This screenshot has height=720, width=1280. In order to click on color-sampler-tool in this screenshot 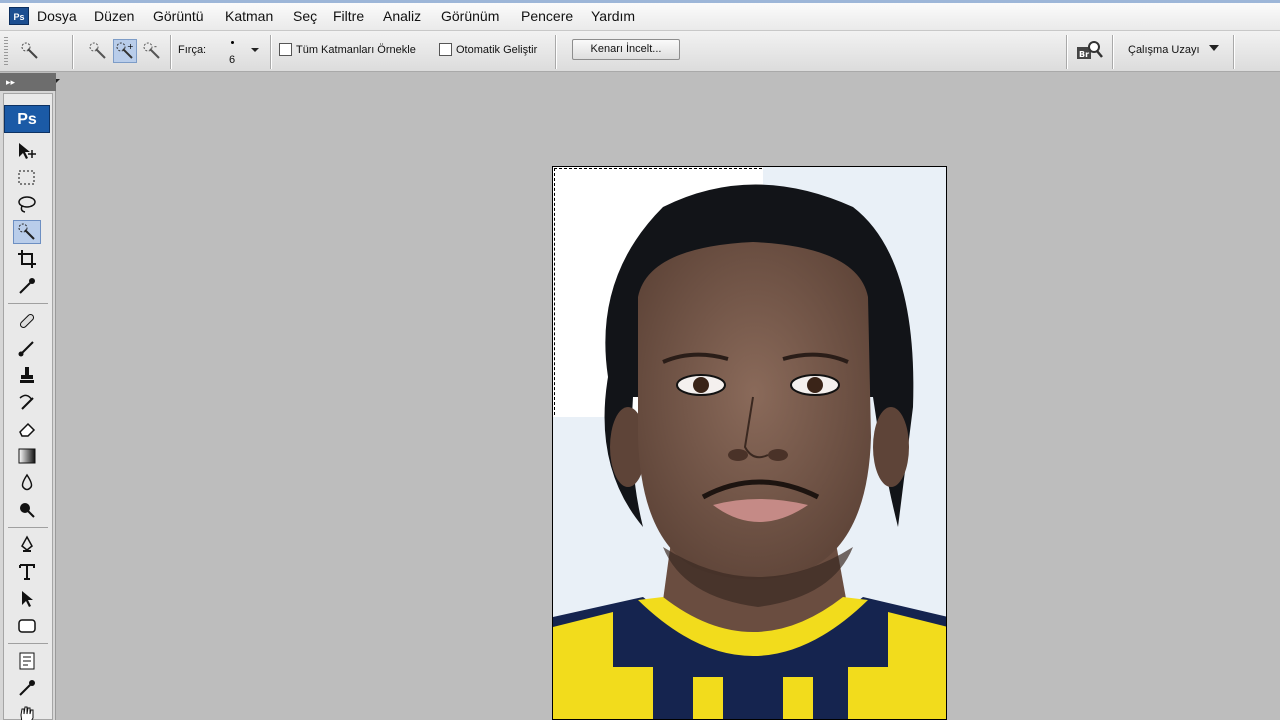, I will do `click(27, 688)`.